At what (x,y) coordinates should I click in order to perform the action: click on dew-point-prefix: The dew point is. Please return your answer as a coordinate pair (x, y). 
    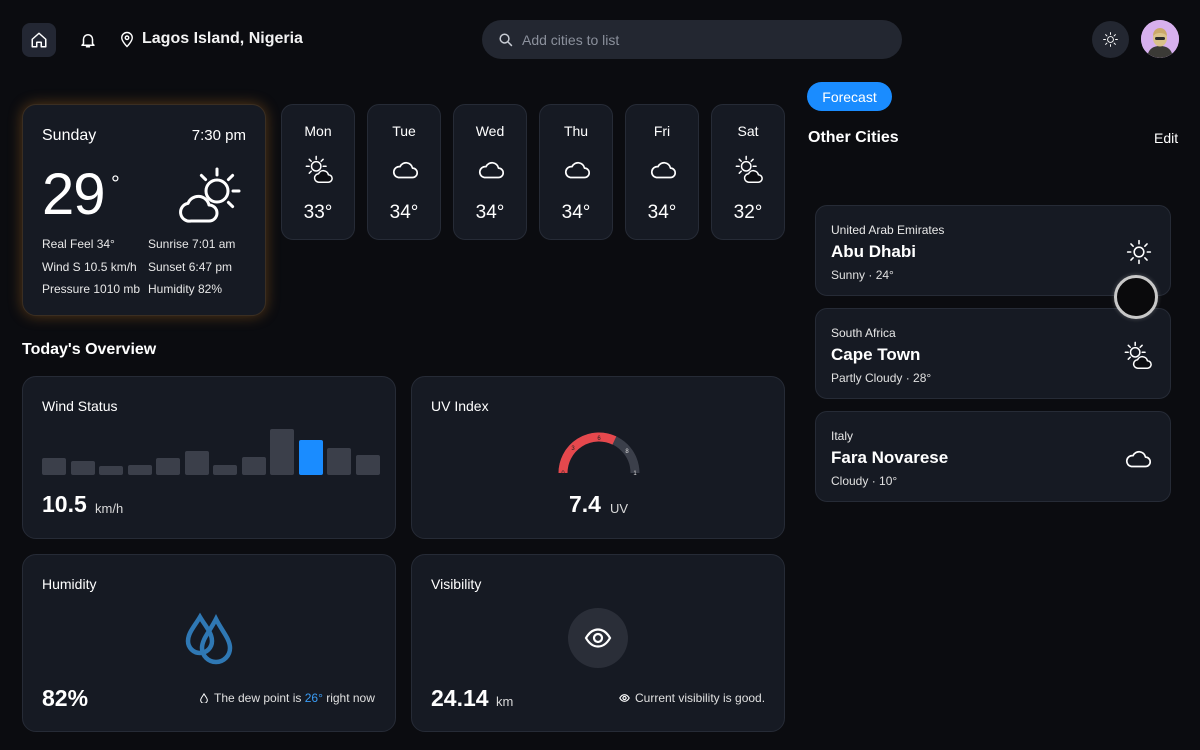
    Looking at the image, I should click on (259, 698).